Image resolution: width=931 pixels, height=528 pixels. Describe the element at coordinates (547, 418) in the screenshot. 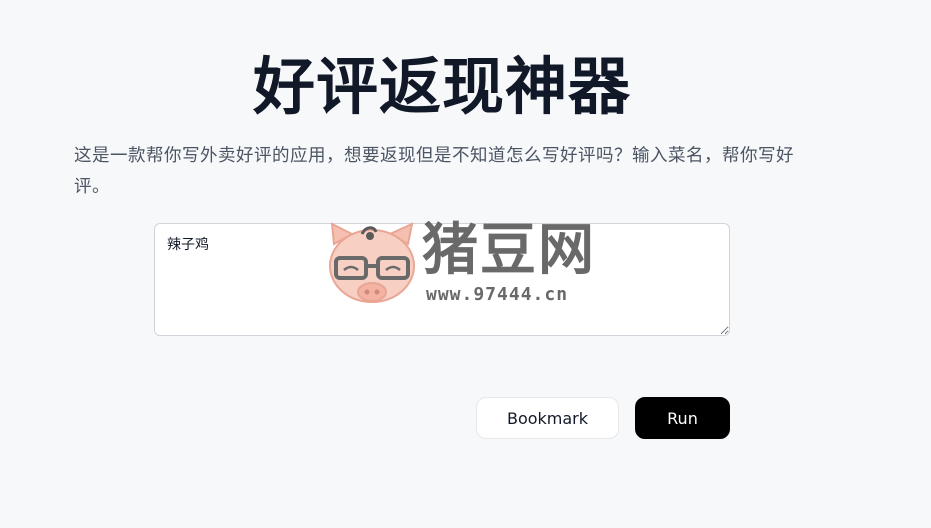

I see `bookmark-button: Bookmark` at that location.